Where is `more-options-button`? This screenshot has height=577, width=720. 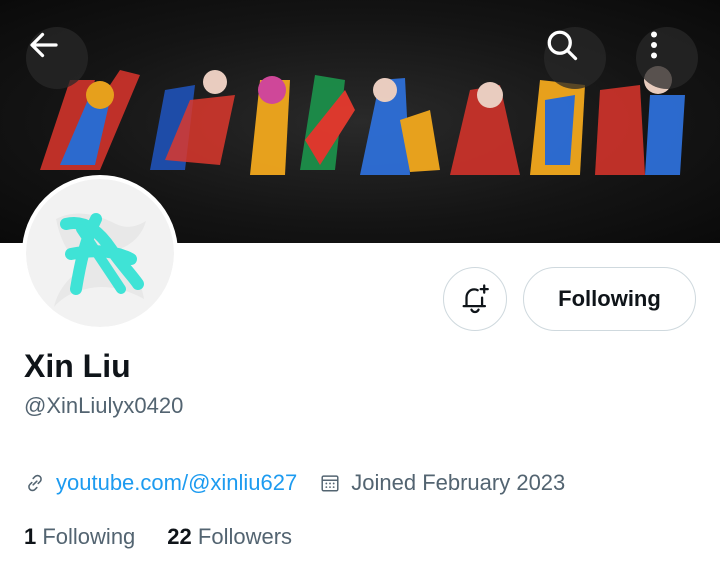 more-options-button is located at coordinates (667, 58).